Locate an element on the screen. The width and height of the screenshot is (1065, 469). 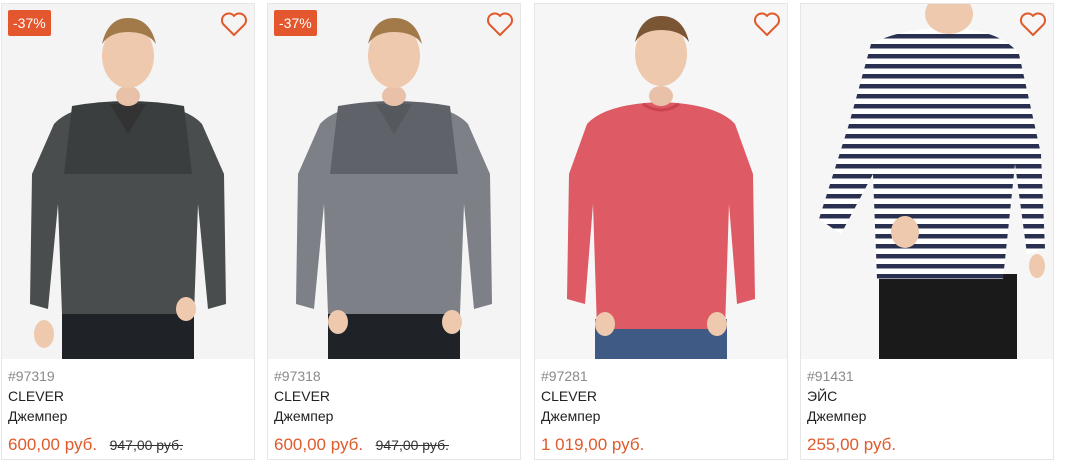
product-brand: ЭЙС is located at coordinates (927, 396).